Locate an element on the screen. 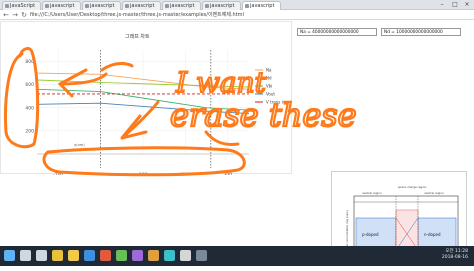  p-doped-label: p-doped is located at coordinates (370, 234).